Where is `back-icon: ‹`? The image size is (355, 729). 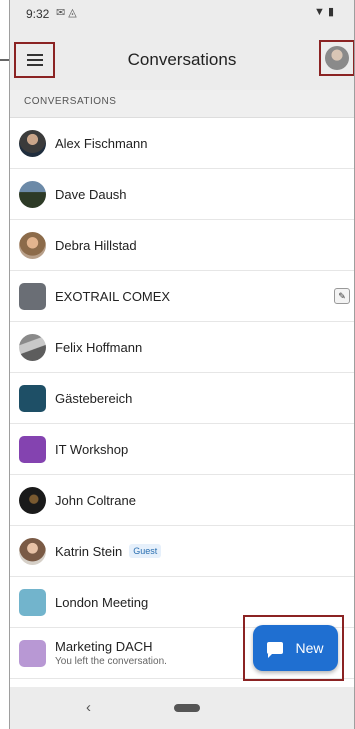
back-icon: ‹ is located at coordinates (88, 707).